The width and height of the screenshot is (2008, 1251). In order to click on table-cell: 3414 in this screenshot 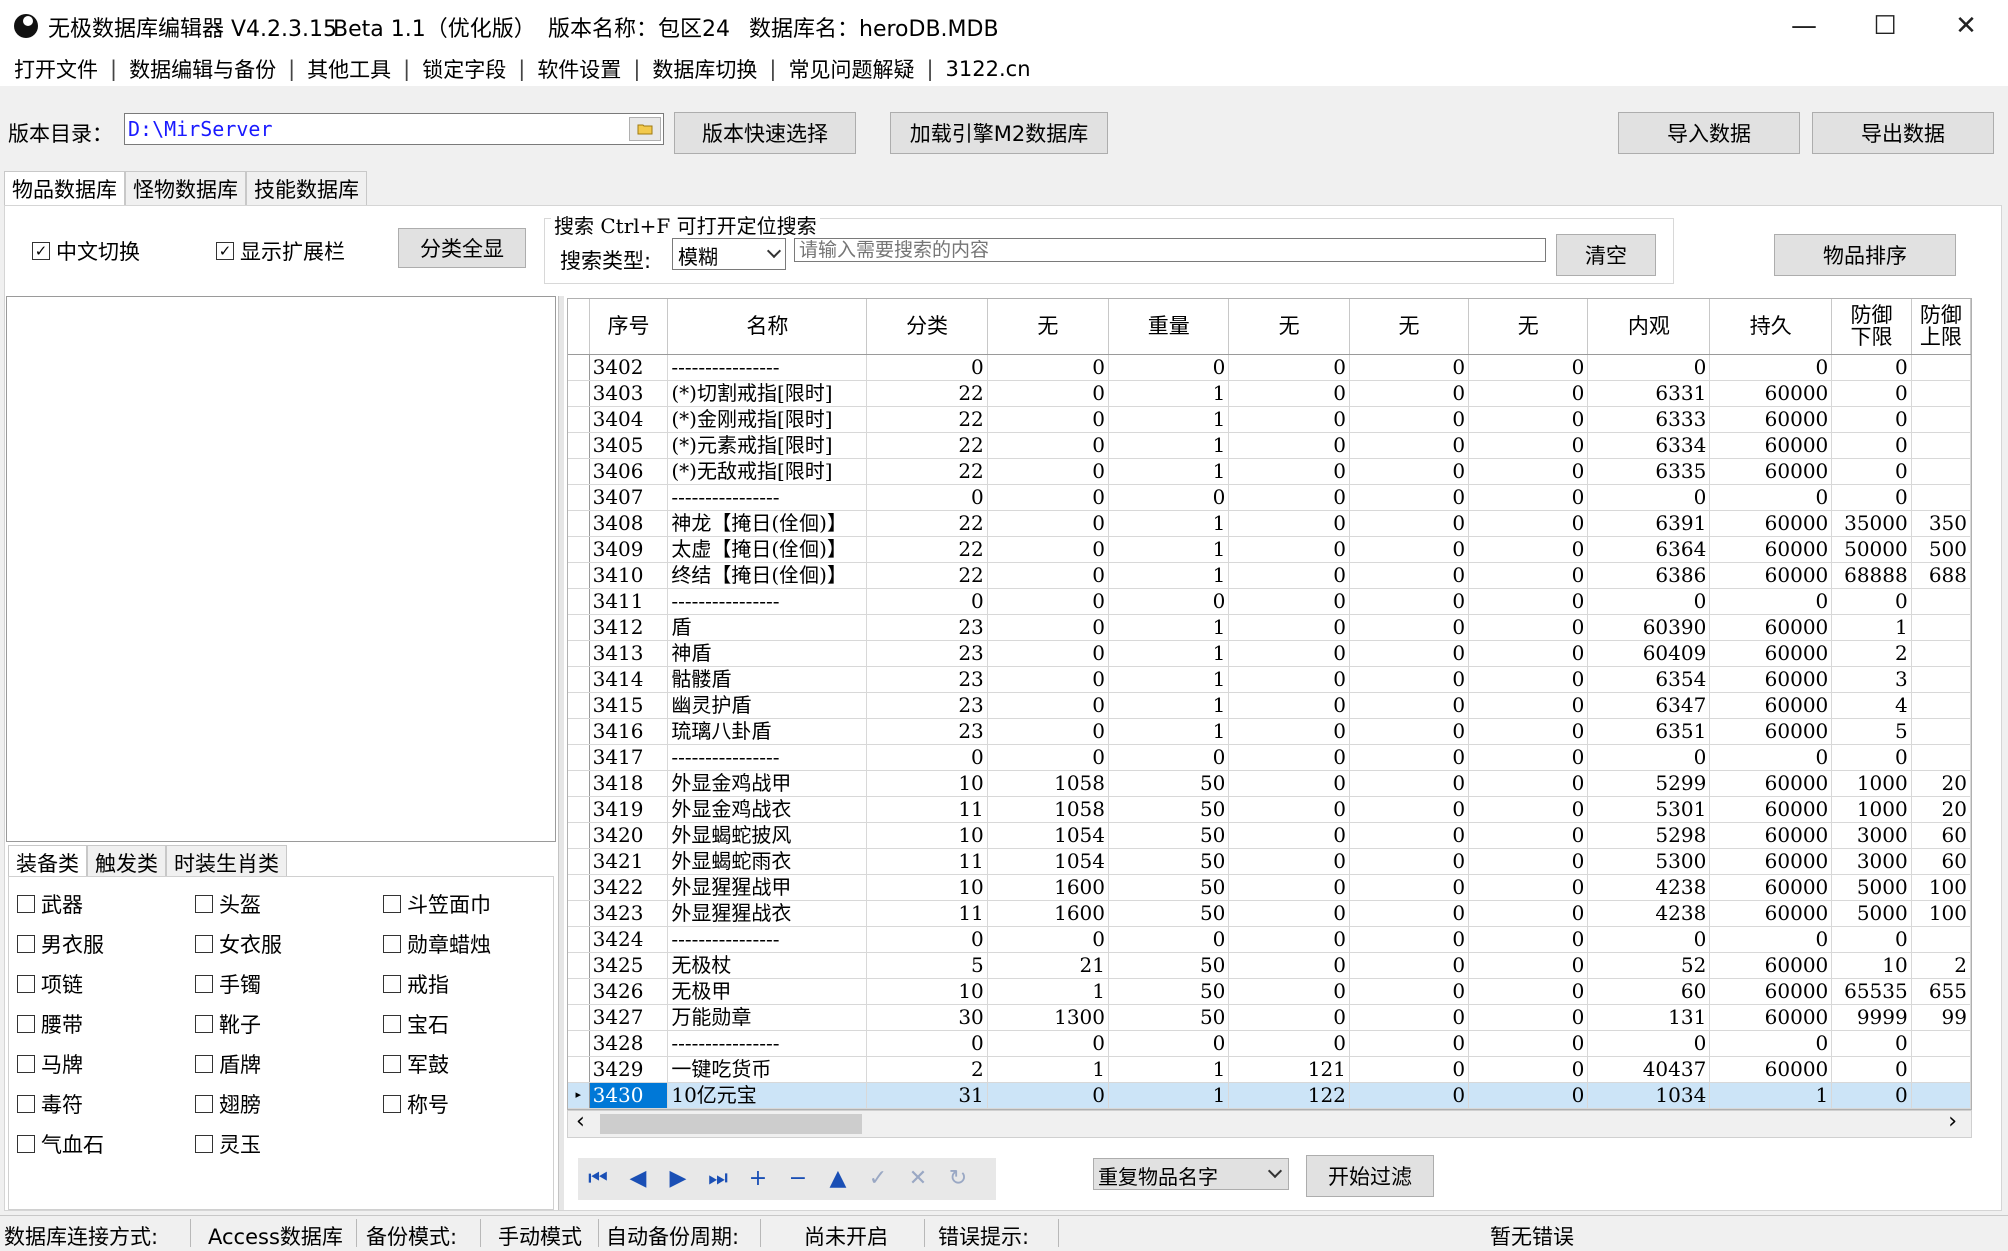, I will do `click(629, 679)`.